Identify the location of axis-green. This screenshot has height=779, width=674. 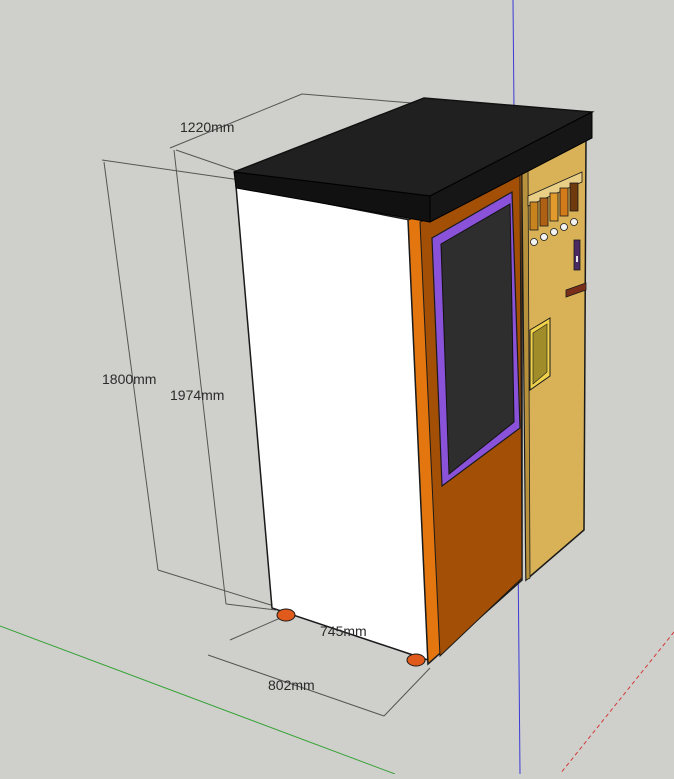
(198, 700).